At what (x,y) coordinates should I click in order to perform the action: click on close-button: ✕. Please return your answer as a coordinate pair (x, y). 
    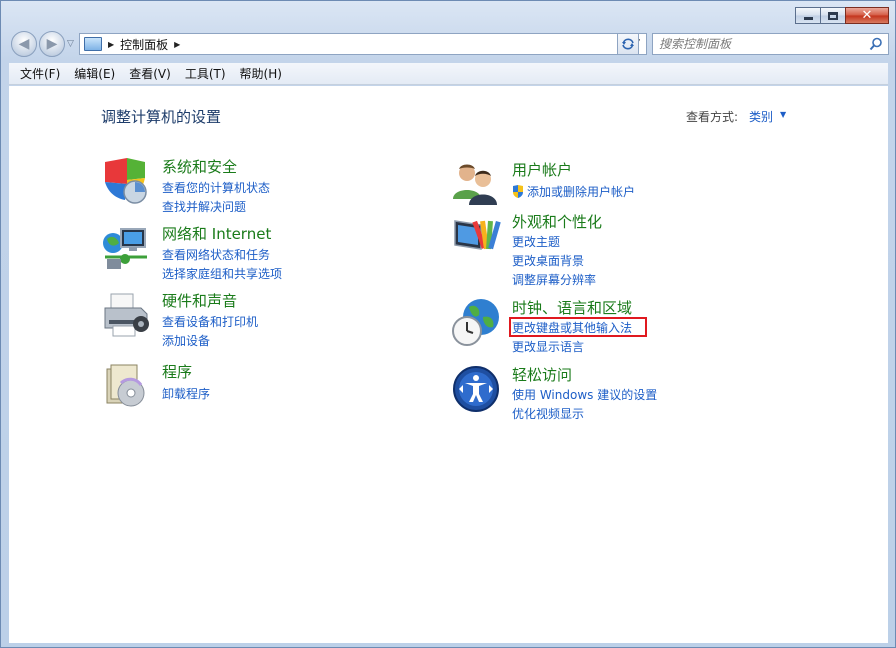
    Looking at the image, I should click on (867, 15).